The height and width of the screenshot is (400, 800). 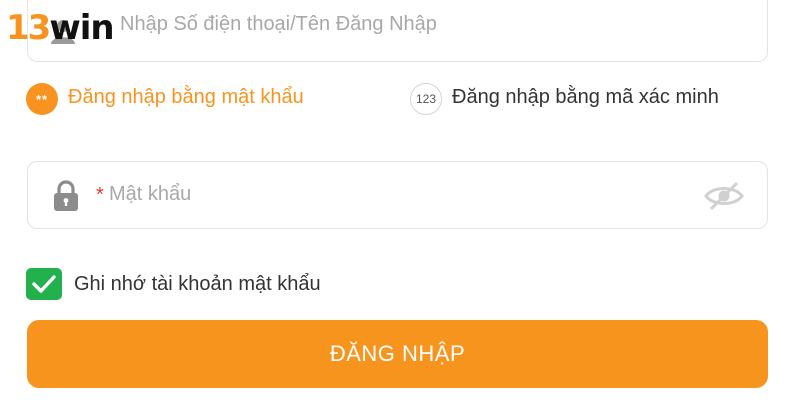 I want to click on required-marker: *, so click(x=100, y=195).